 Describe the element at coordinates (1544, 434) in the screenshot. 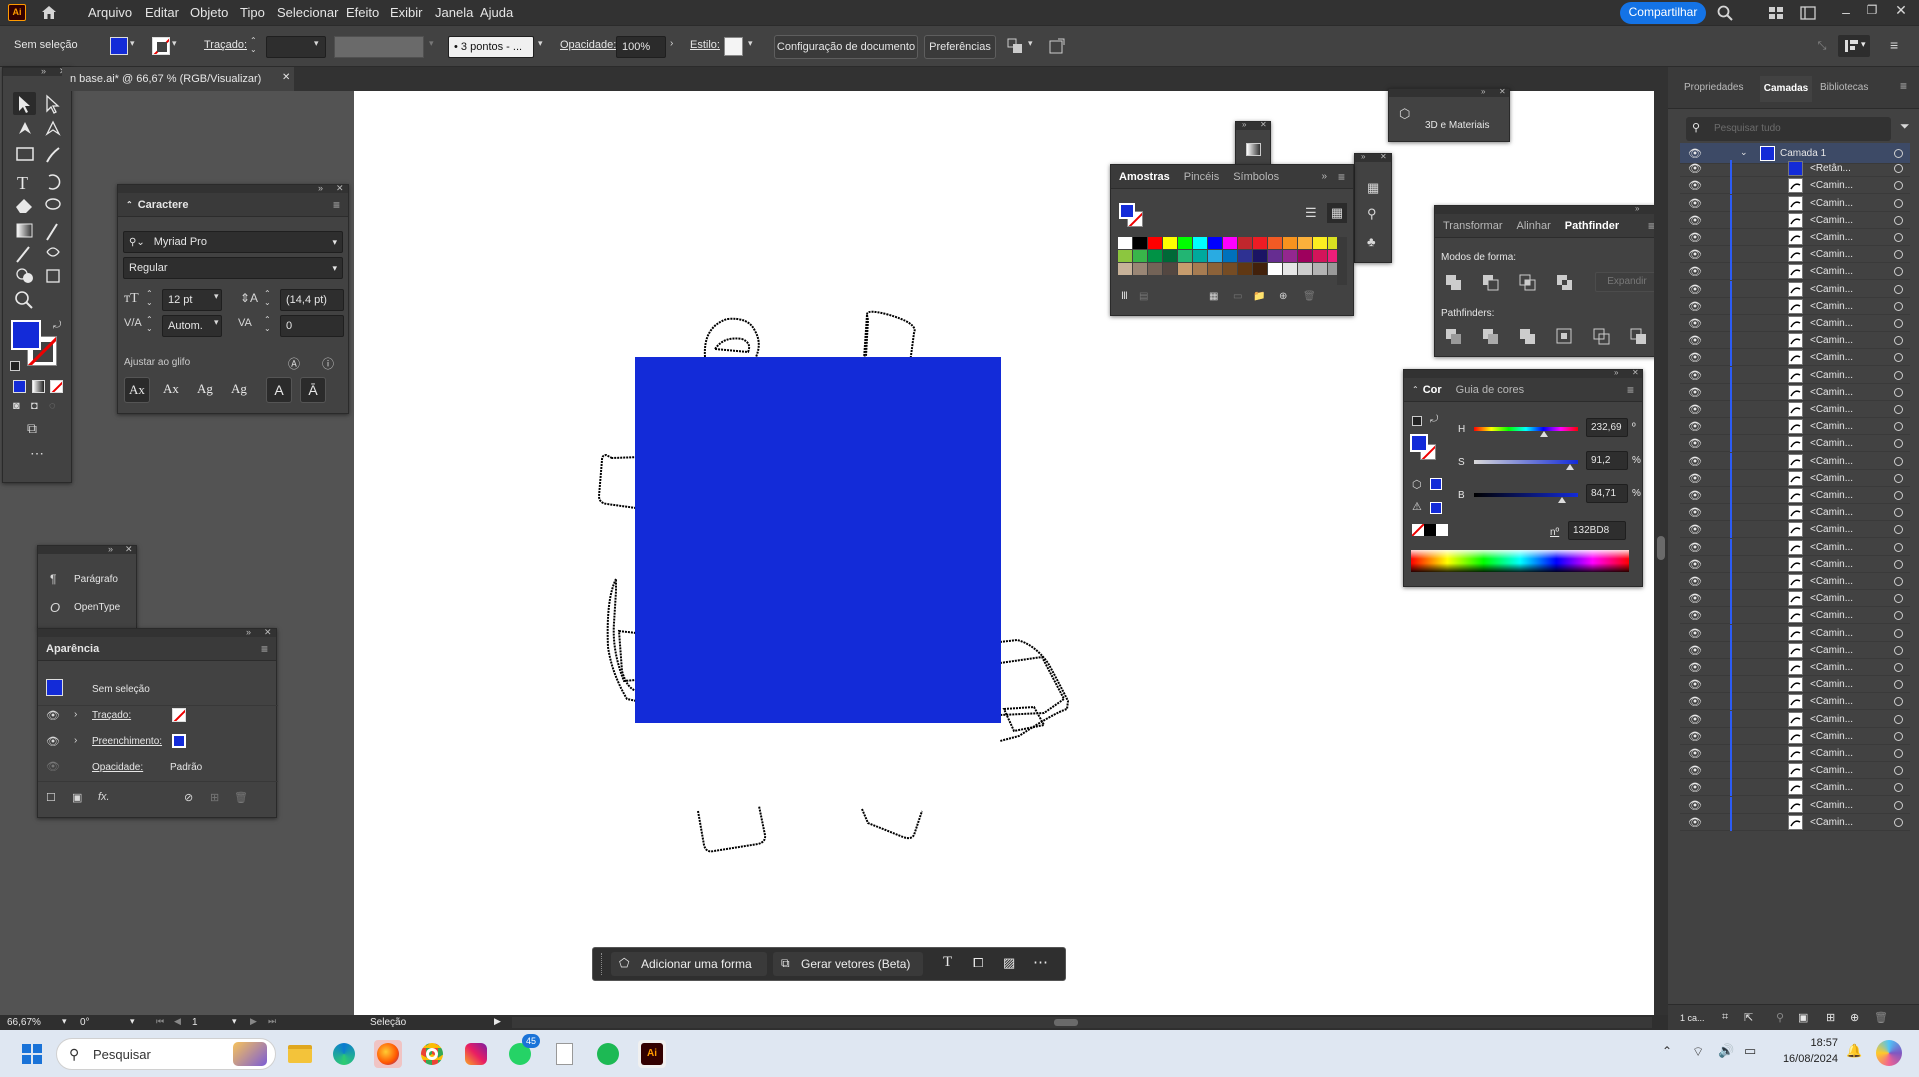

I see `hue-slider-handle` at that location.